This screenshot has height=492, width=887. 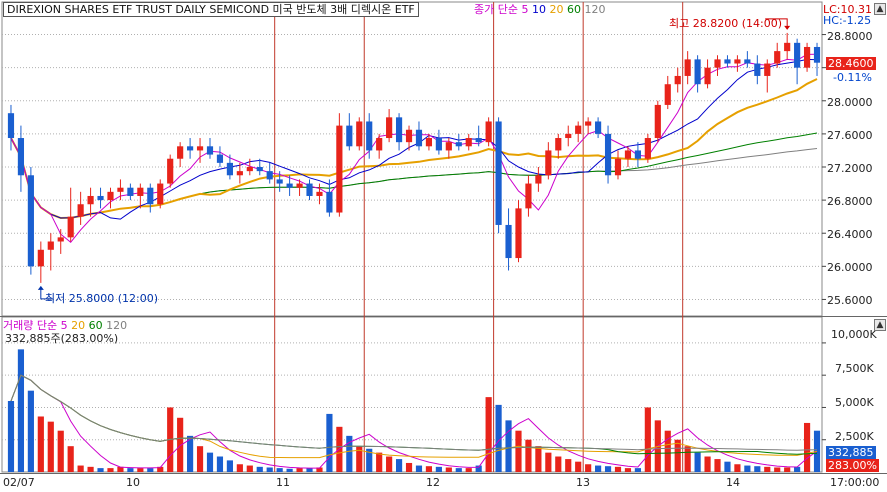 What do you see at coordinates (852, 465) in the screenshot?
I see `volume-pct-tag: 283.00%` at bounding box center [852, 465].